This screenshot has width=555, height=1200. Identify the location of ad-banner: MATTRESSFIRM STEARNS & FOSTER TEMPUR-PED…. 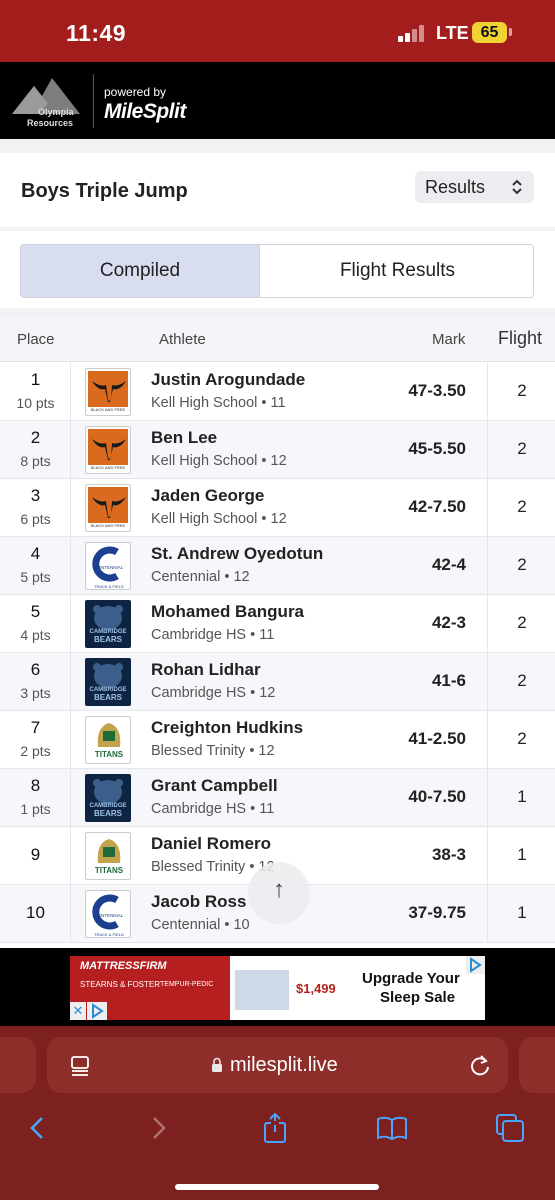
(277, 988).